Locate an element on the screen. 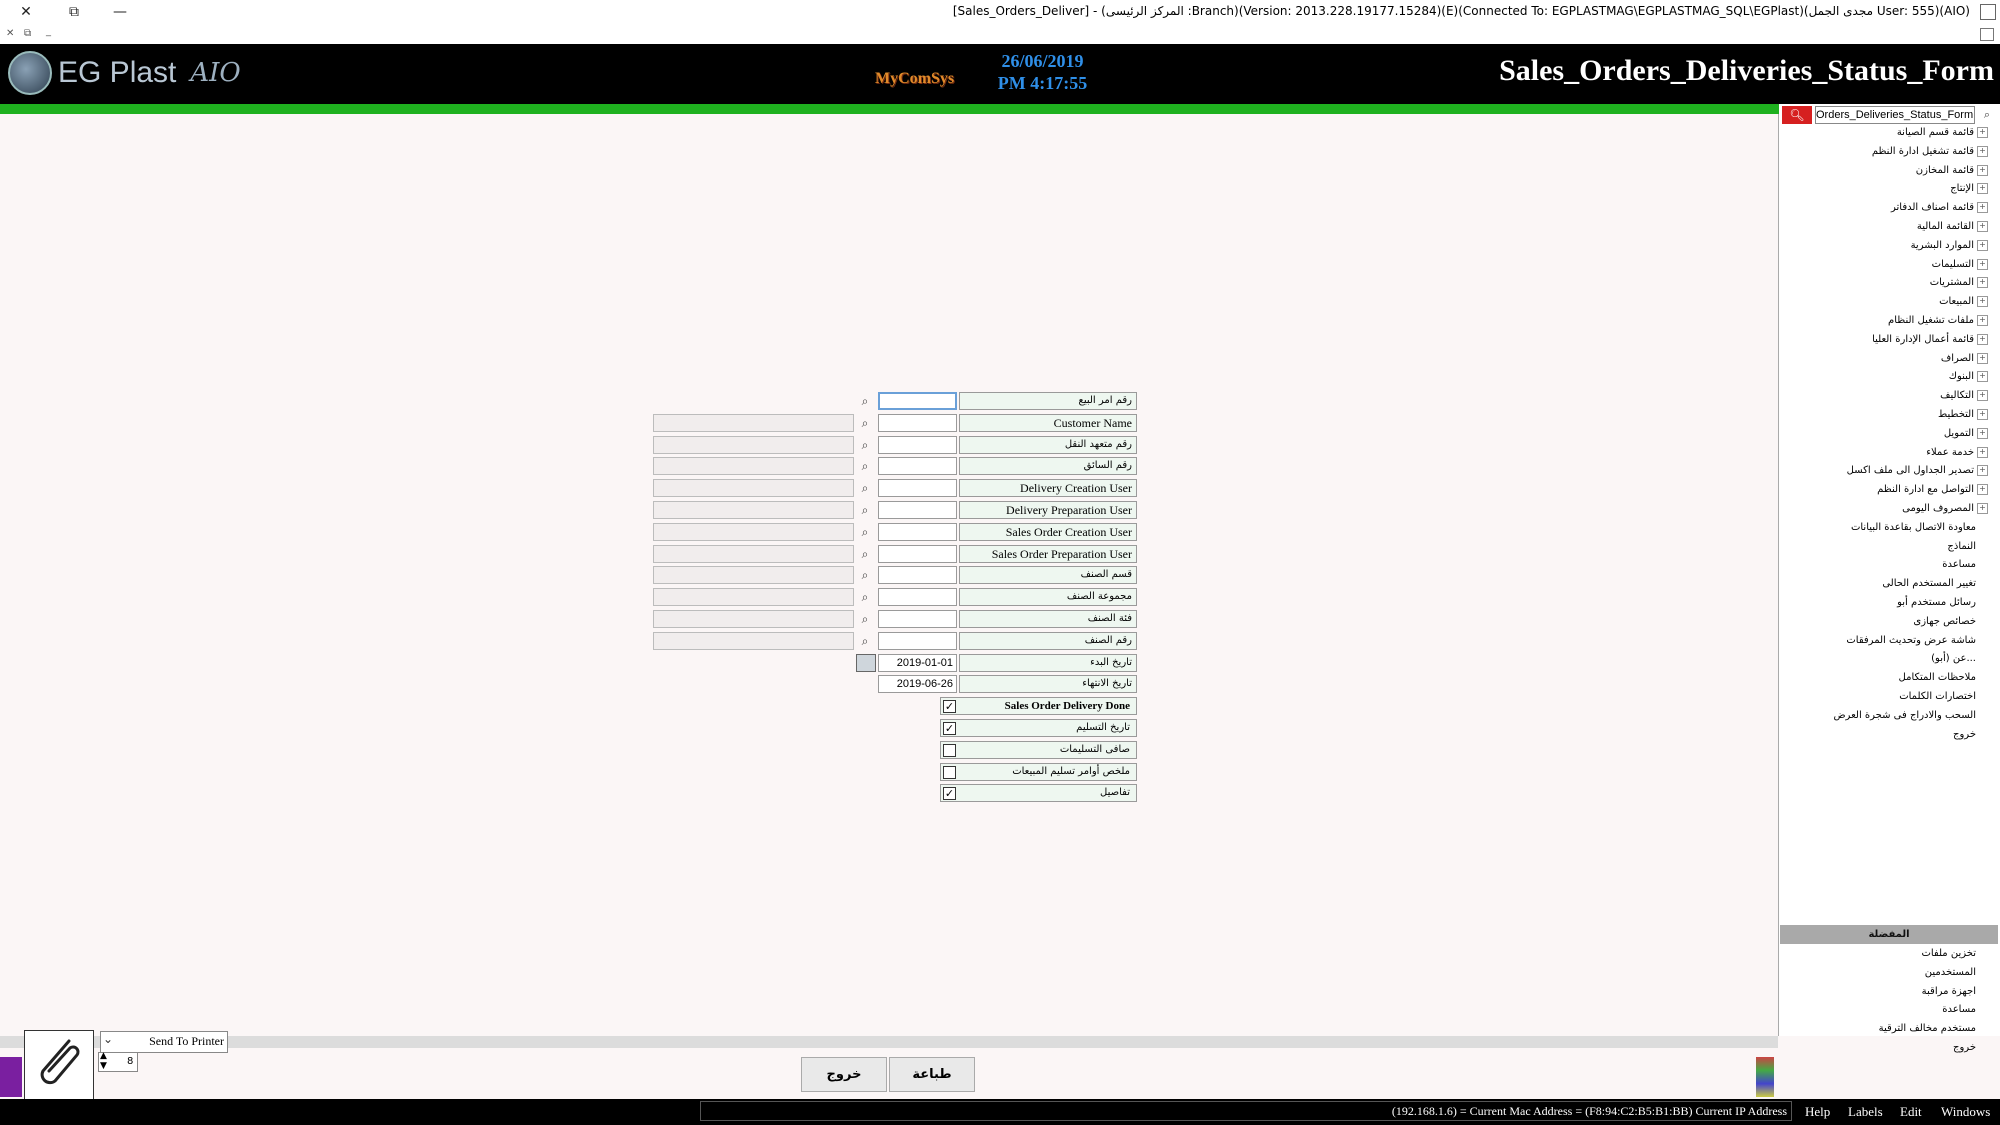 This screenshot has width=2000, height=1125. sidebar-tree-item: شاشة عرض وتحديث المرفقات is located at coordinates (1861, 641).